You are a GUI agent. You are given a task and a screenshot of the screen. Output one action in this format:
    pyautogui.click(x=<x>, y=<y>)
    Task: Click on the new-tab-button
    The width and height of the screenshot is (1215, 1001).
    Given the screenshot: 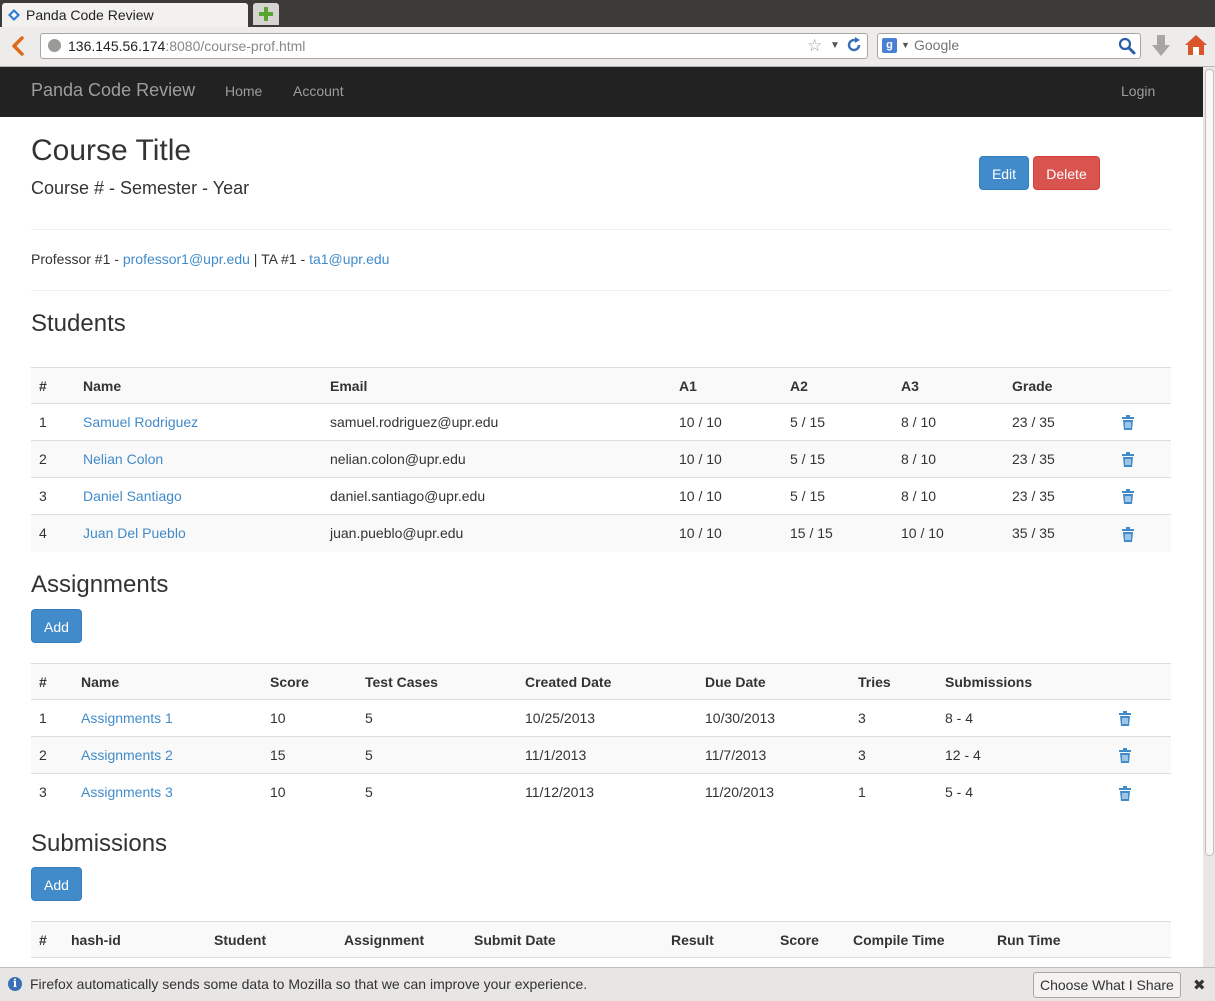 What is the action you would take?
    pyautogui.click(x=266, y=14)
    